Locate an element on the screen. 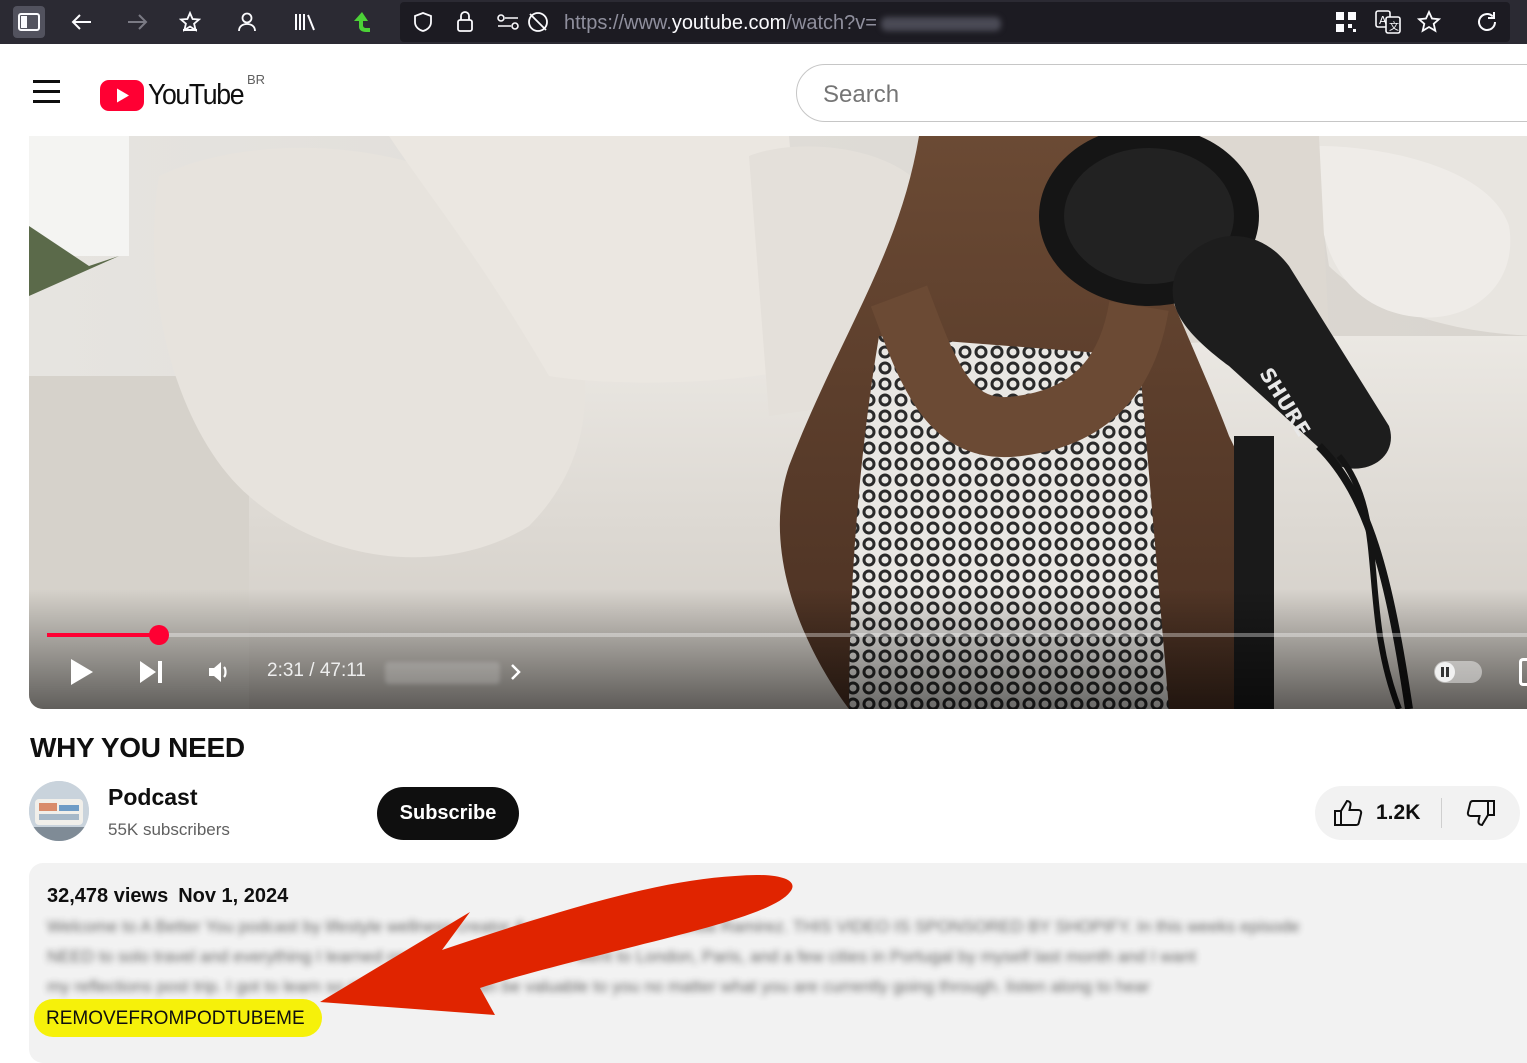 The height and width of the screenshot is (1063, 1527). search-box is located at coordinates (1161, 93).